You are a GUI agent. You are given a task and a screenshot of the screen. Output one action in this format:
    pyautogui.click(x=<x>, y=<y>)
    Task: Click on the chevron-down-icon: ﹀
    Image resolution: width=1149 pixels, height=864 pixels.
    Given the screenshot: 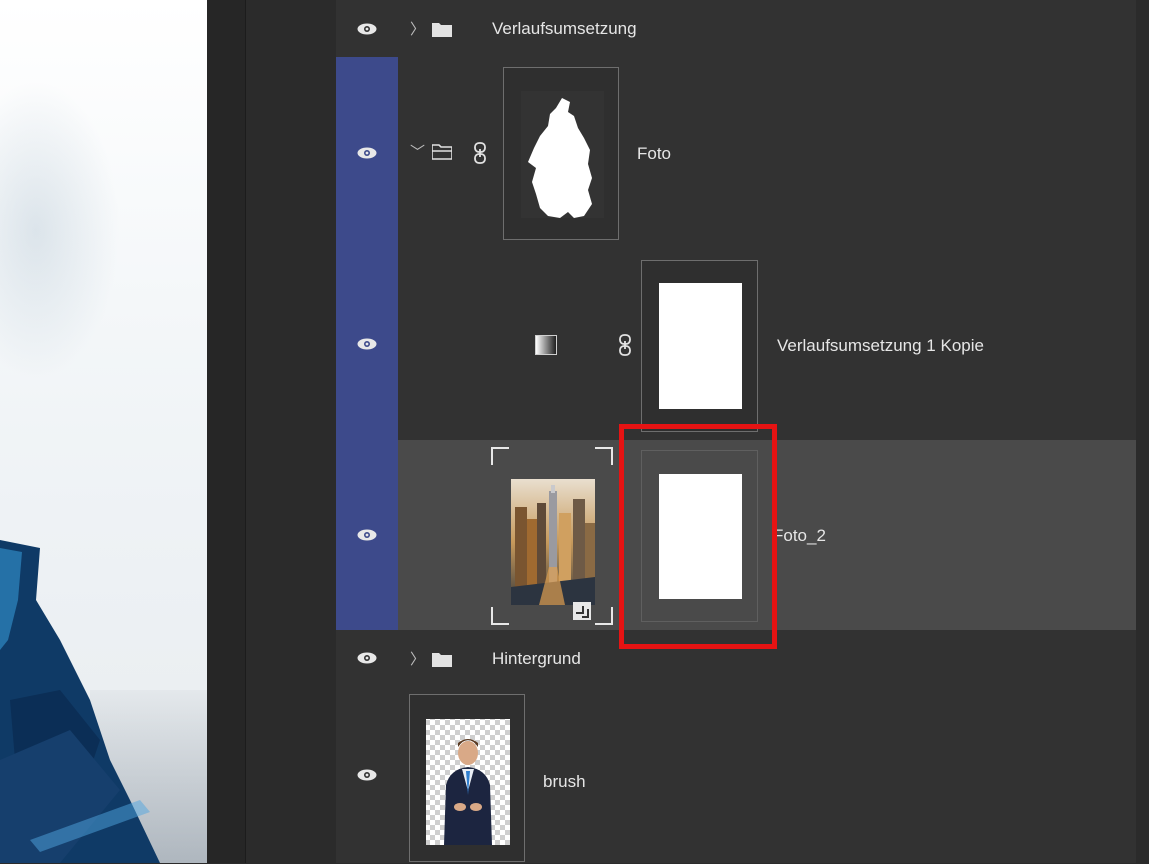 What is the action you would take?
    pyautogui.click(x=417, y=151)
    